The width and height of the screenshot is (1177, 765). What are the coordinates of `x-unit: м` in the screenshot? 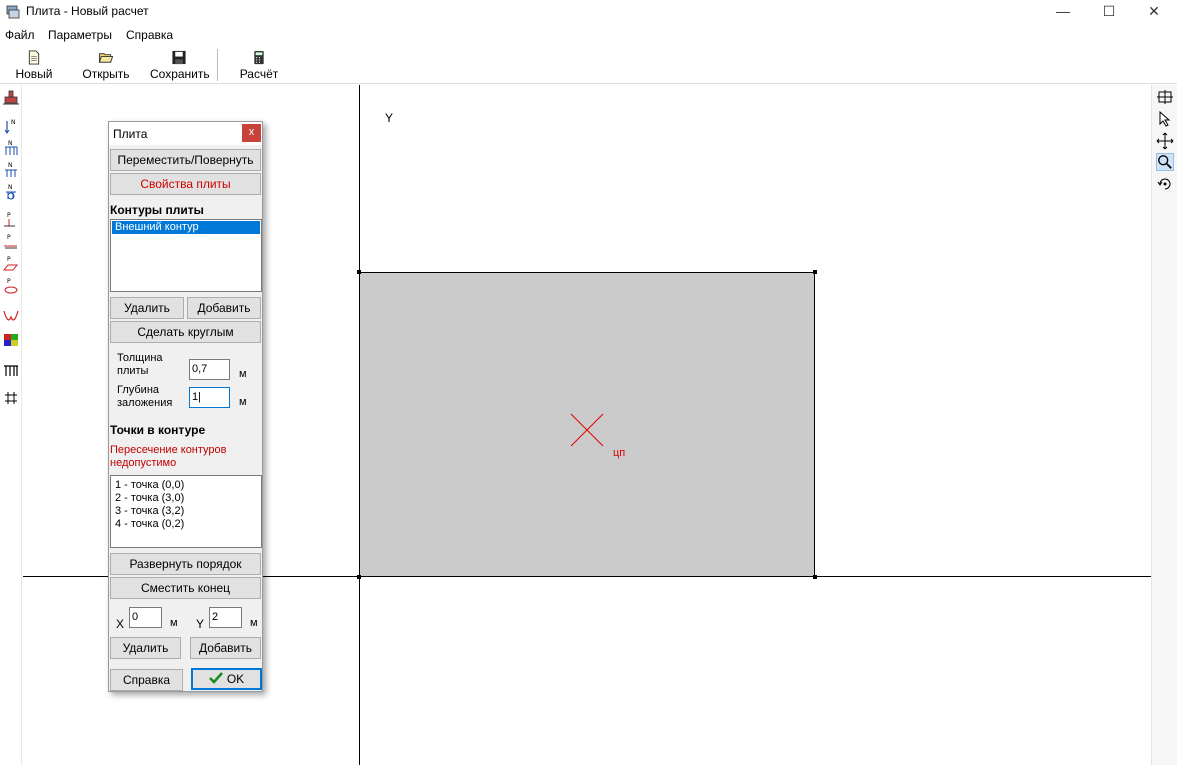 It's located at (174, 623).